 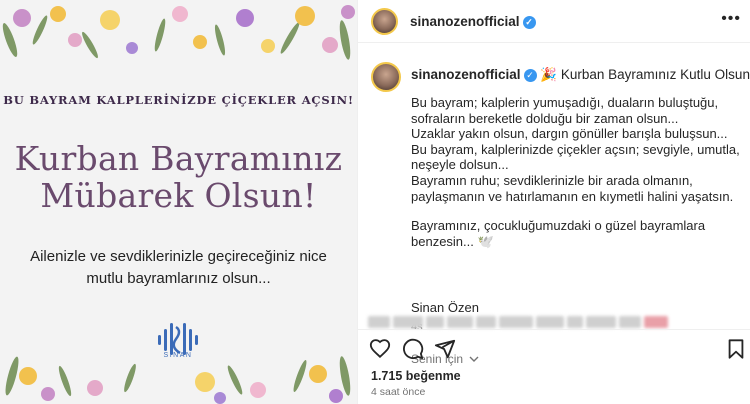 What do you see at coordinates (178, 195) in the screenshot?
I see `image-title-line2: Mübarek Olsun!` at bounding box center [178, 195].